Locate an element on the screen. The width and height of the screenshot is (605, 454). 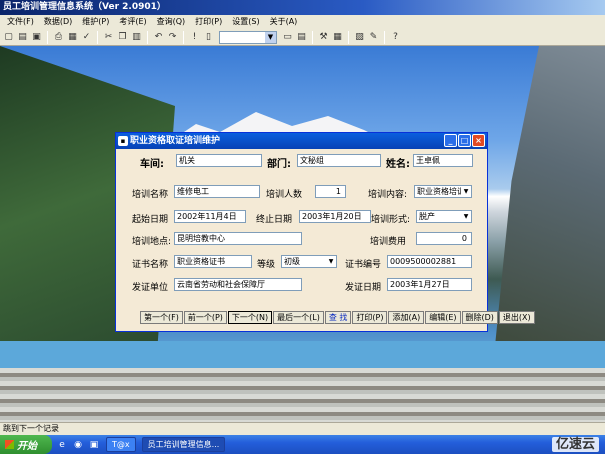
fee-label: 培训费用 is located at coordinates (388, 242).